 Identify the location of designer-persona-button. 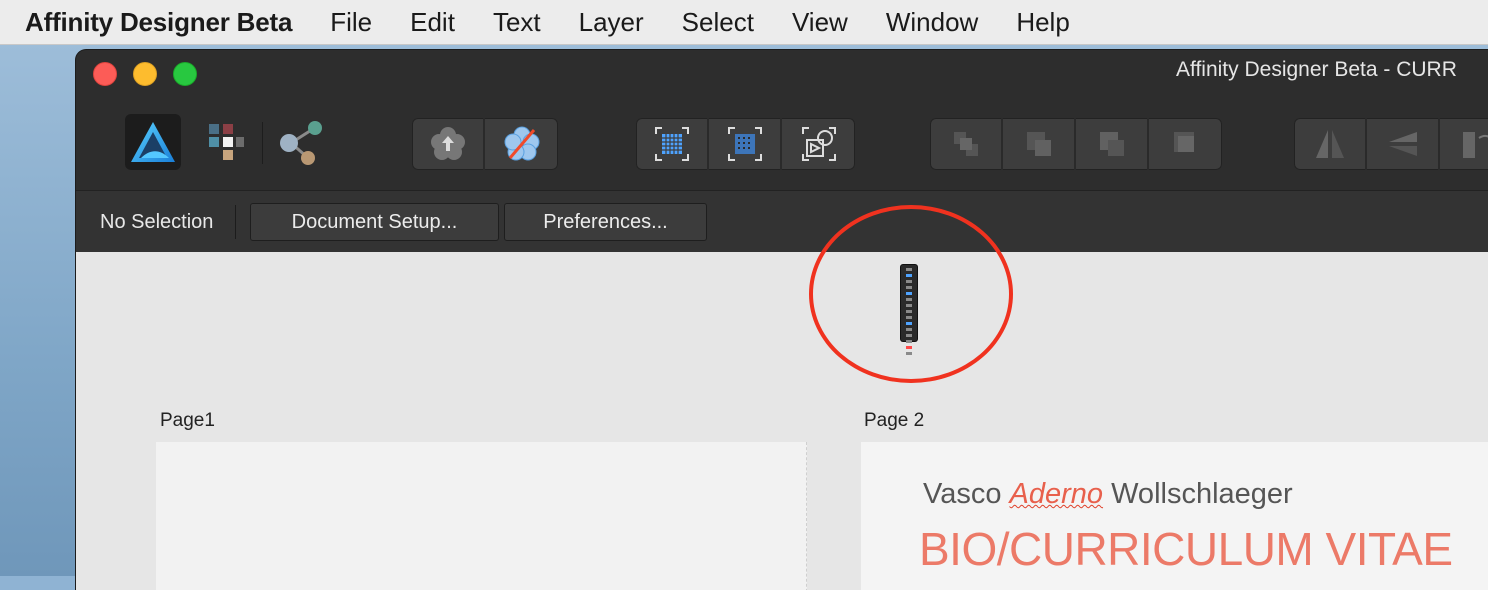
(153, 142).